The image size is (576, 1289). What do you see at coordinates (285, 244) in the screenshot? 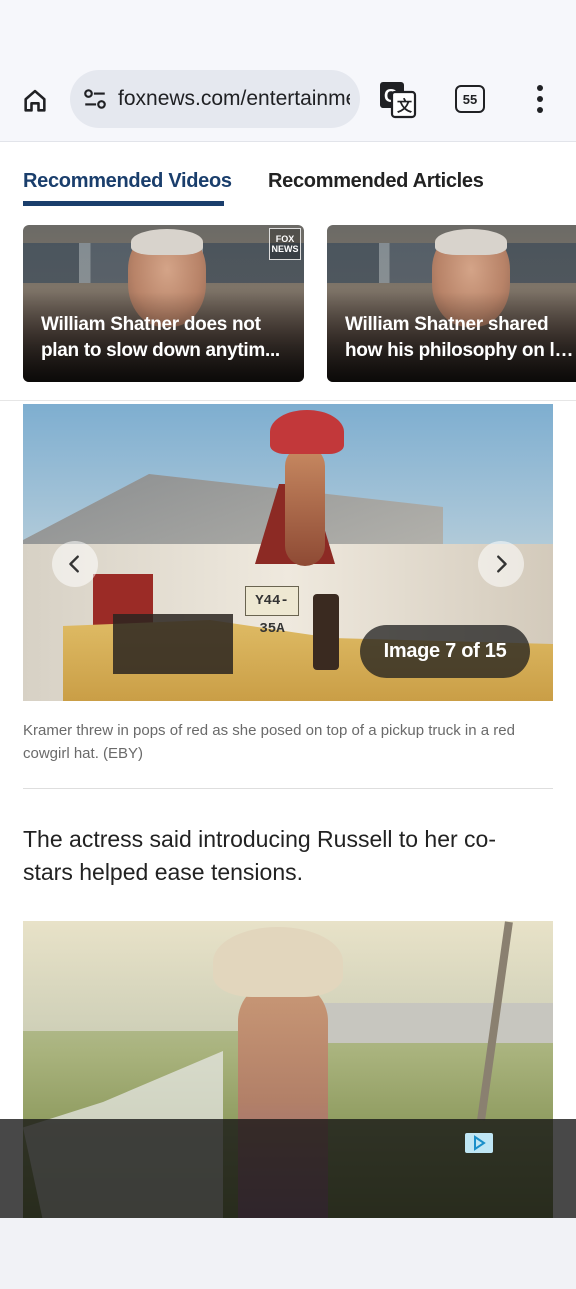
I see `fox-news-logo: FOX NEWS` at bounding box center [285, 244].